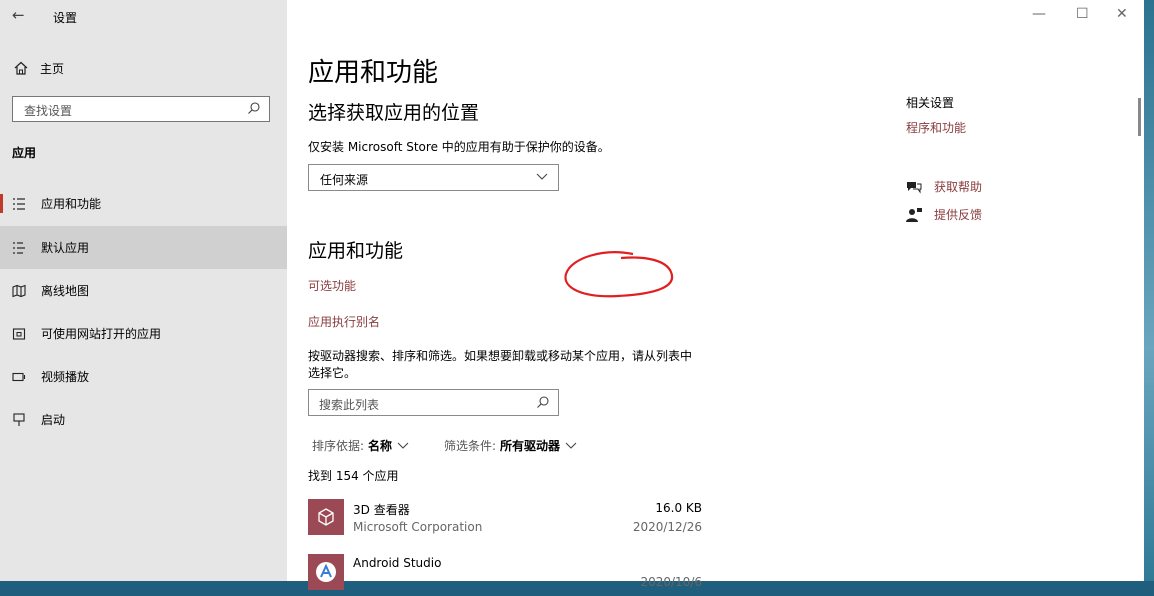  I want to click on app-name: Android Studio, so click(397, 563).